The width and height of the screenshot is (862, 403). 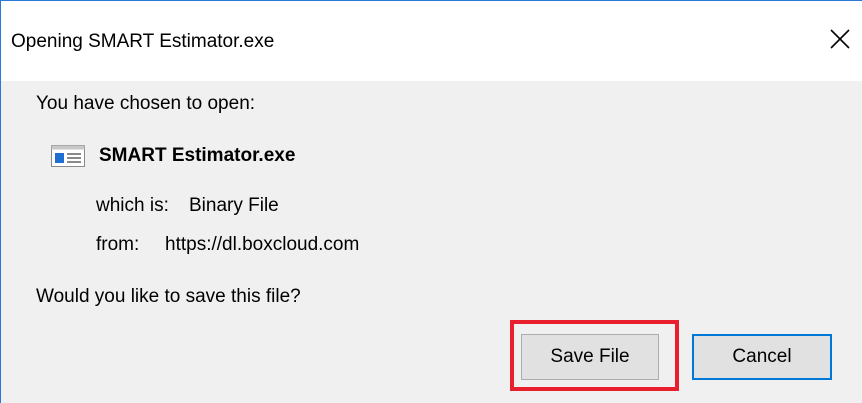 I want to click on window-title: Opening SMART Estimator.exe, so click(x=143, y=41).